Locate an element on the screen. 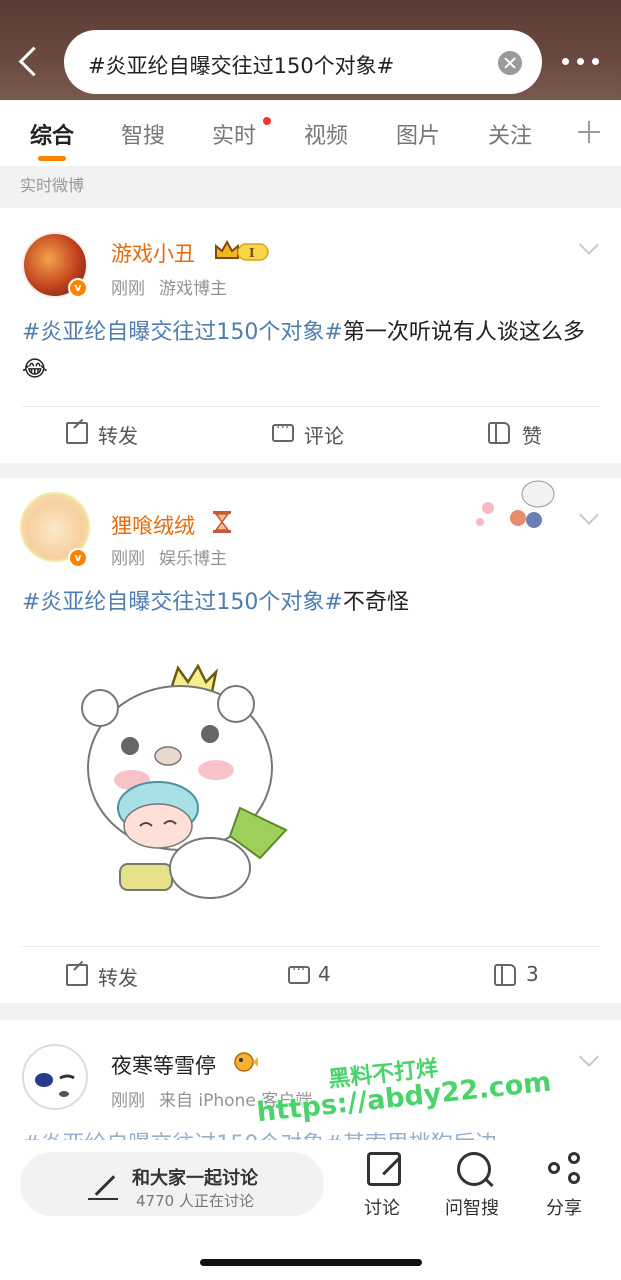 Image resolution: width=621 pixels, height=1280 pixels. top-bar: #炎亚纶自曝交往过150个对象# is located at coordinates (310, 50).